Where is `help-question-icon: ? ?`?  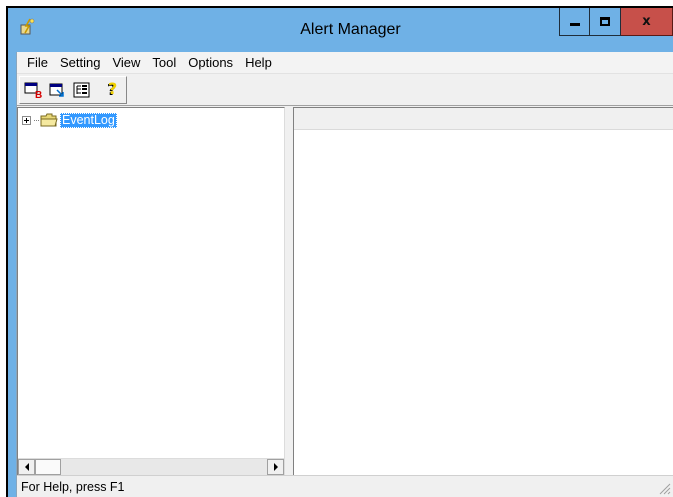 help-question-icon: ? ? is located at coordinates (112, 89).